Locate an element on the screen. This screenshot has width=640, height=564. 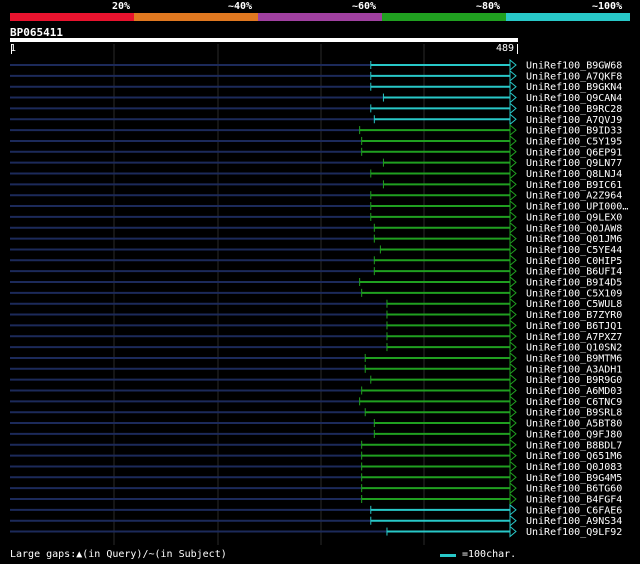
hit-label: UniRef100_C5Y195 is located at coordinates (574, 141).